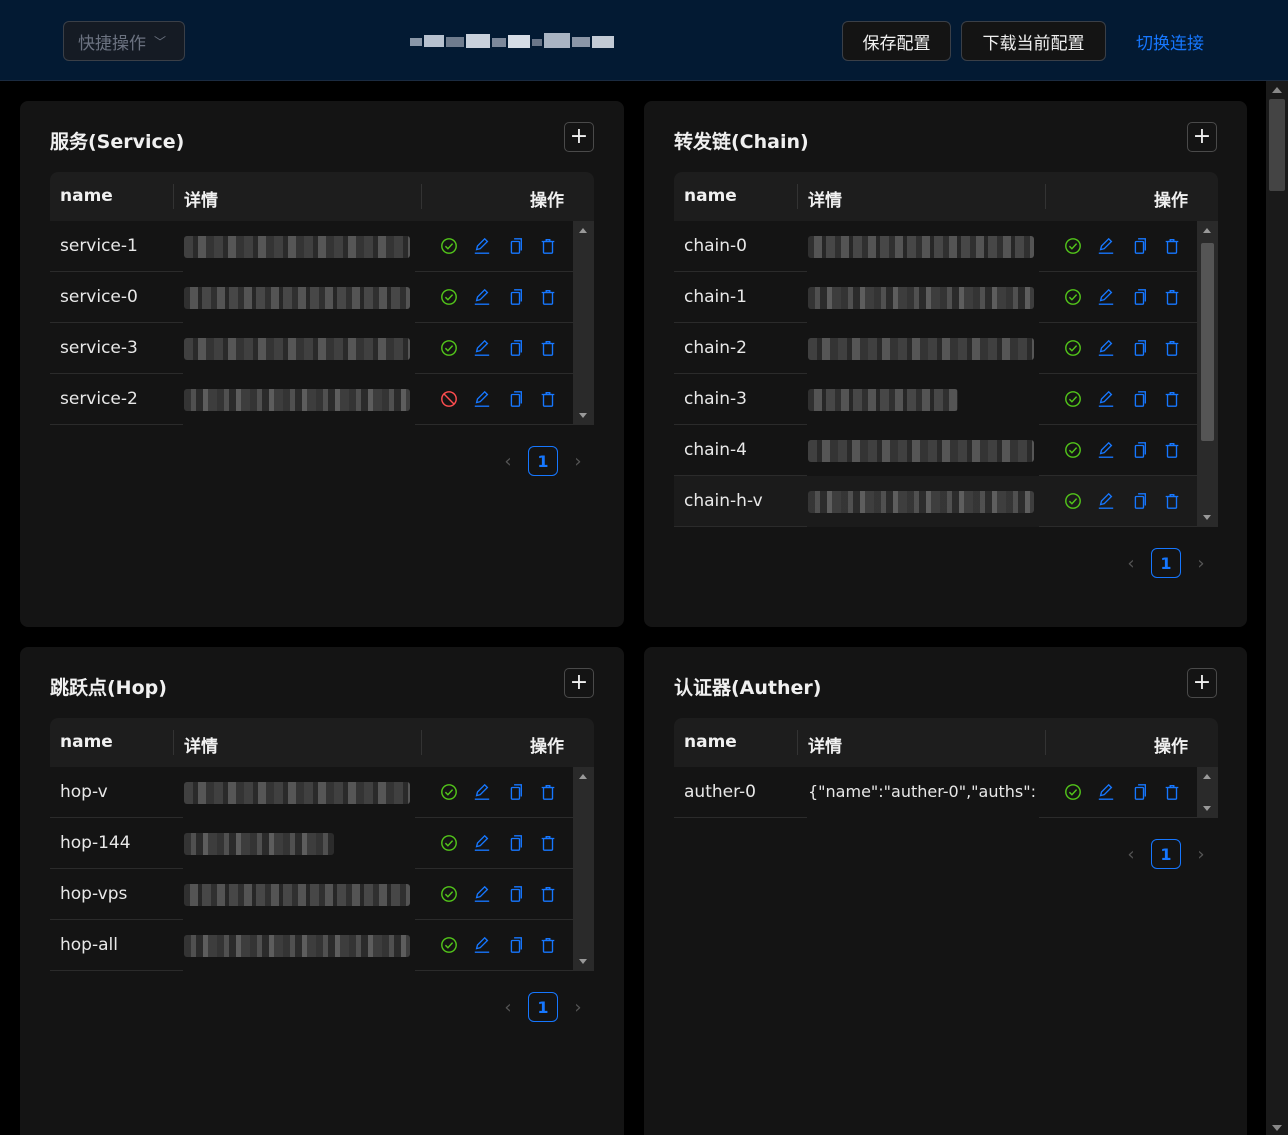 Image resolution: width=1288 pixels, height=1135 pixels. Describe the element at coordinates (1207, 342) in the screenshot. I see `table-scroll-thumb` at that location.